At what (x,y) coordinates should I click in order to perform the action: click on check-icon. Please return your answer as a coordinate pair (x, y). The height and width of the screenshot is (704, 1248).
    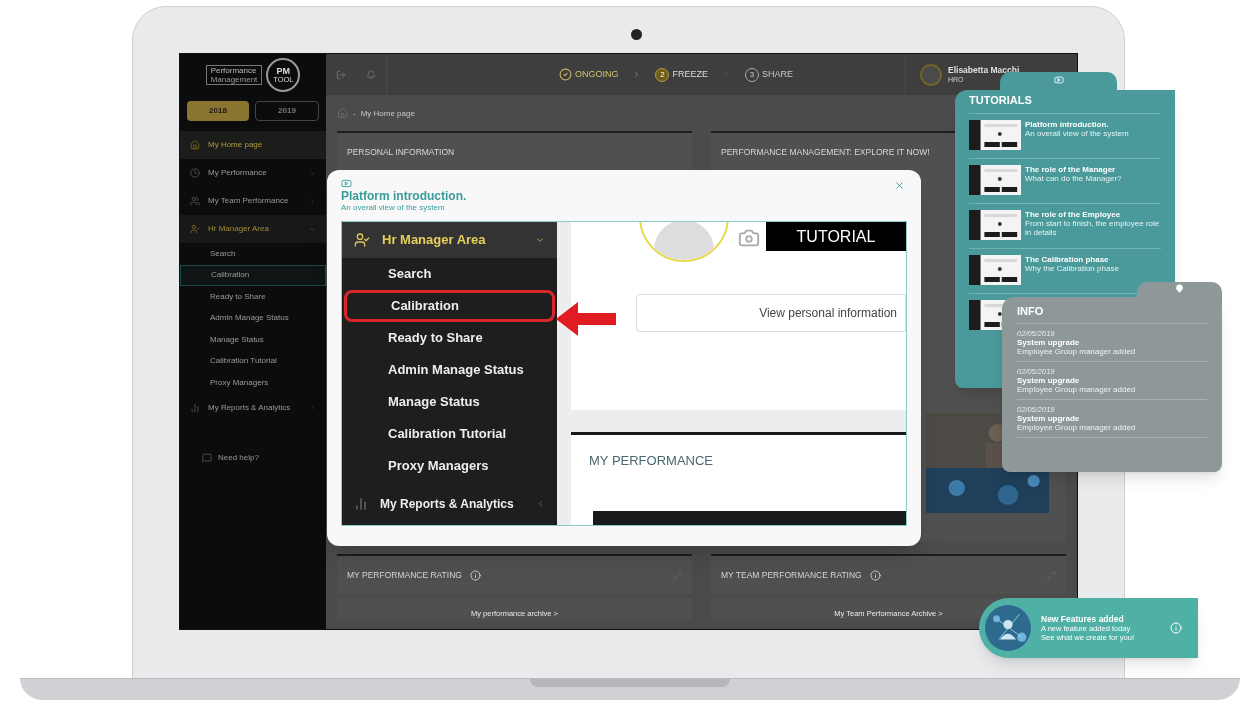
    Looking at the image, I should click on (565, 74).